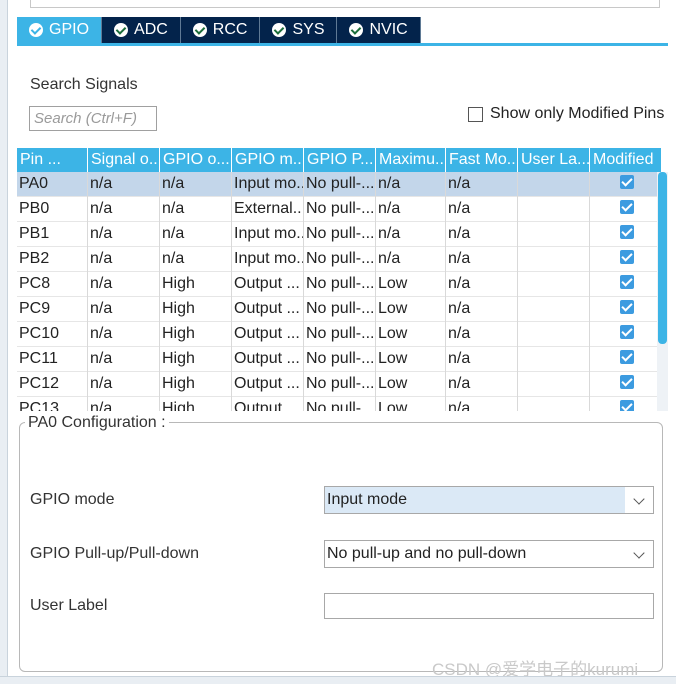  Describe the element at coordinates (52, 359) in the screenshot. I see `cell-pin: PC11` at that location.